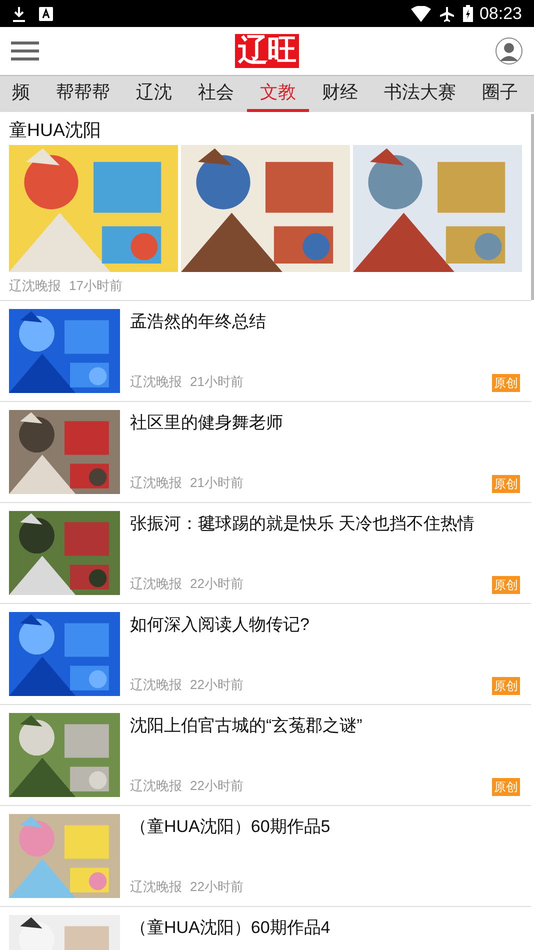 Image resolution: width=534 pixels, height=950 pixels. Describe the element at coordinates (500, 13) in the screenshot. I see `status-time: 08:23` at that location.